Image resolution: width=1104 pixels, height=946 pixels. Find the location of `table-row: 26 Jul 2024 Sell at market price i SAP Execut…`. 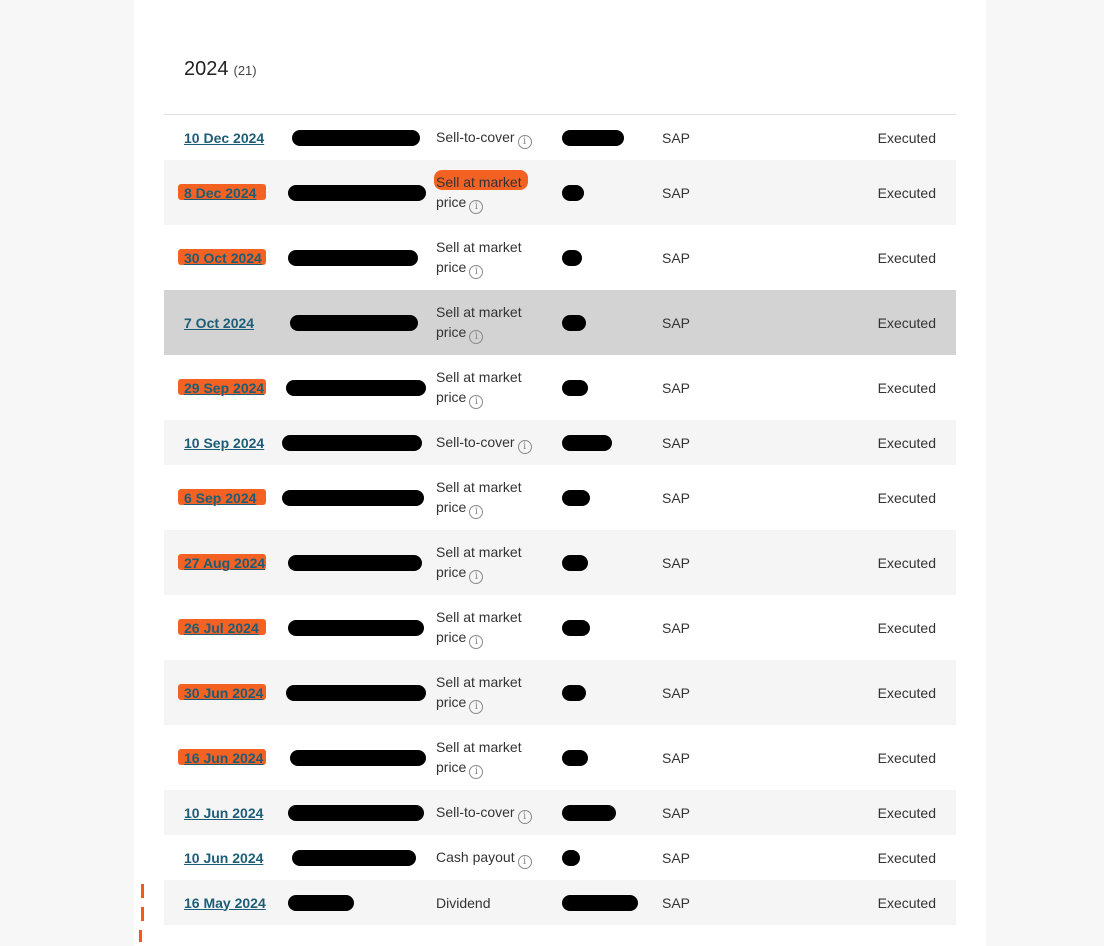

table-row: 26 Jul 2024 Sell at market price i SAP Execut… is located at coordinates (560, 627).